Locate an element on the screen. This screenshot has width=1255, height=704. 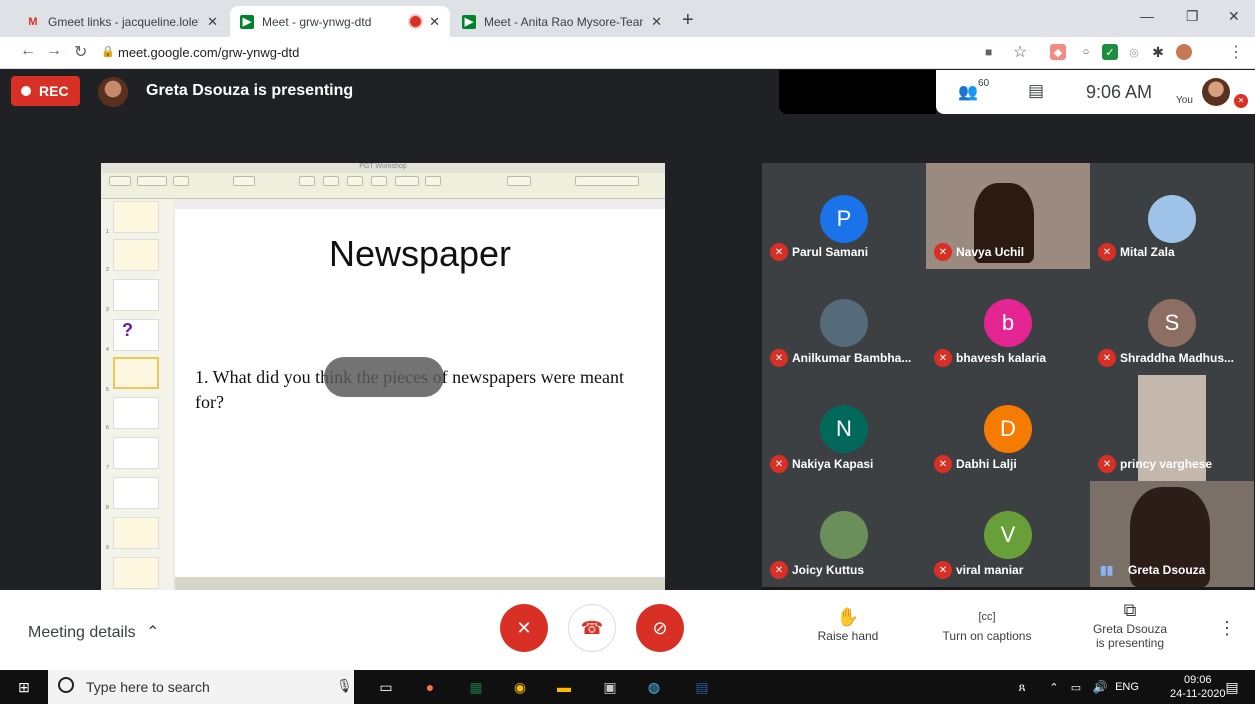
battery-icon: ▭ is located at coordinates (1076, 687).